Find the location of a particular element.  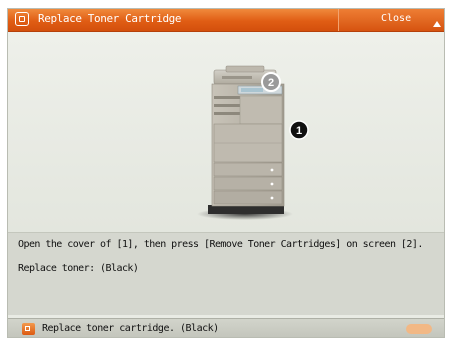

dialog-title: Replace Toner Cartridge is located at coordinates (110, 18).